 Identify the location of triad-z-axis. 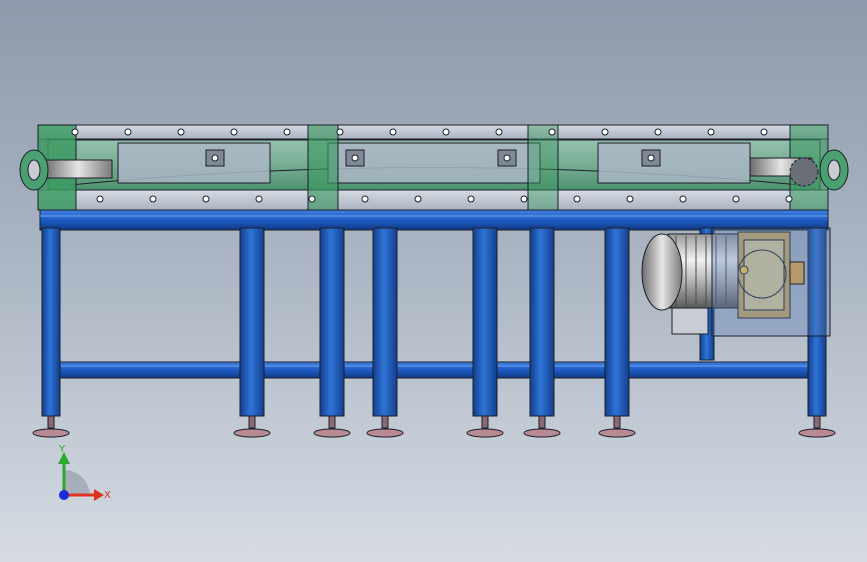
(64, 495).